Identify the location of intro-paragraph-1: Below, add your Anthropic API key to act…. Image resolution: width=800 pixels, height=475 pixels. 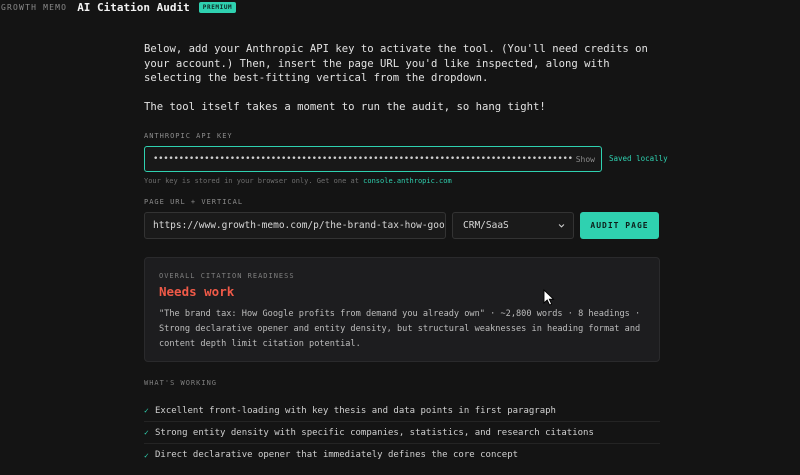
(396, 64).